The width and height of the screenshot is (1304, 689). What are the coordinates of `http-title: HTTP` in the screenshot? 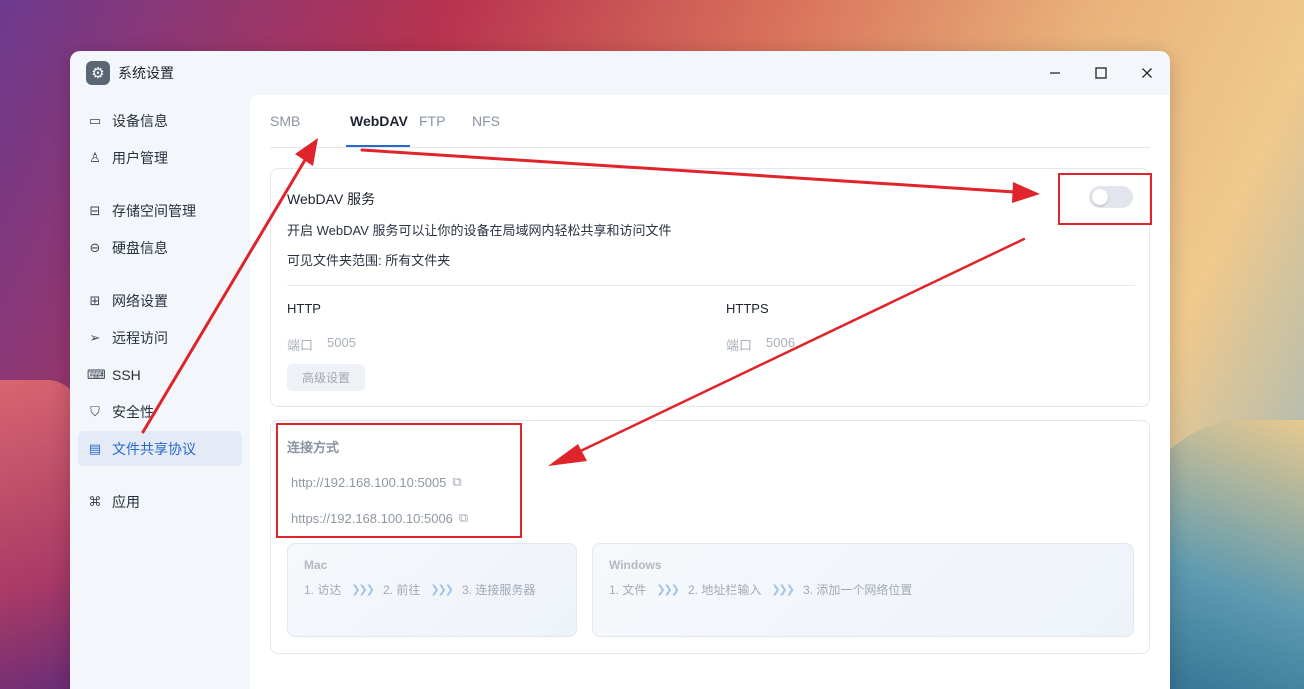 It's located at (304, 308).